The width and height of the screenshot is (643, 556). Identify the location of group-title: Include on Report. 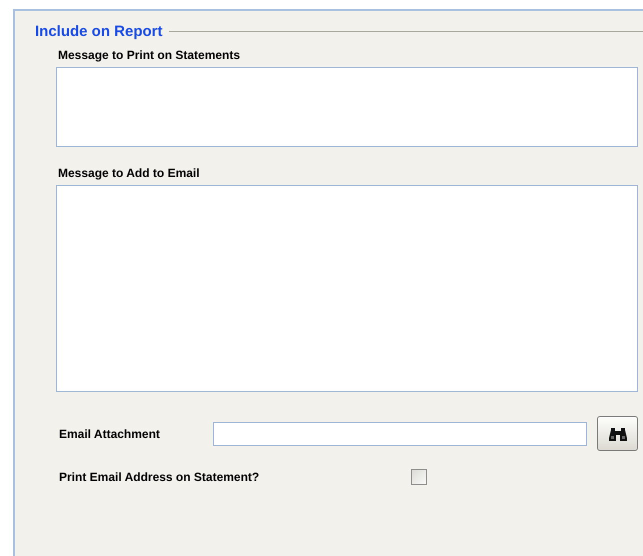
(98, 31).